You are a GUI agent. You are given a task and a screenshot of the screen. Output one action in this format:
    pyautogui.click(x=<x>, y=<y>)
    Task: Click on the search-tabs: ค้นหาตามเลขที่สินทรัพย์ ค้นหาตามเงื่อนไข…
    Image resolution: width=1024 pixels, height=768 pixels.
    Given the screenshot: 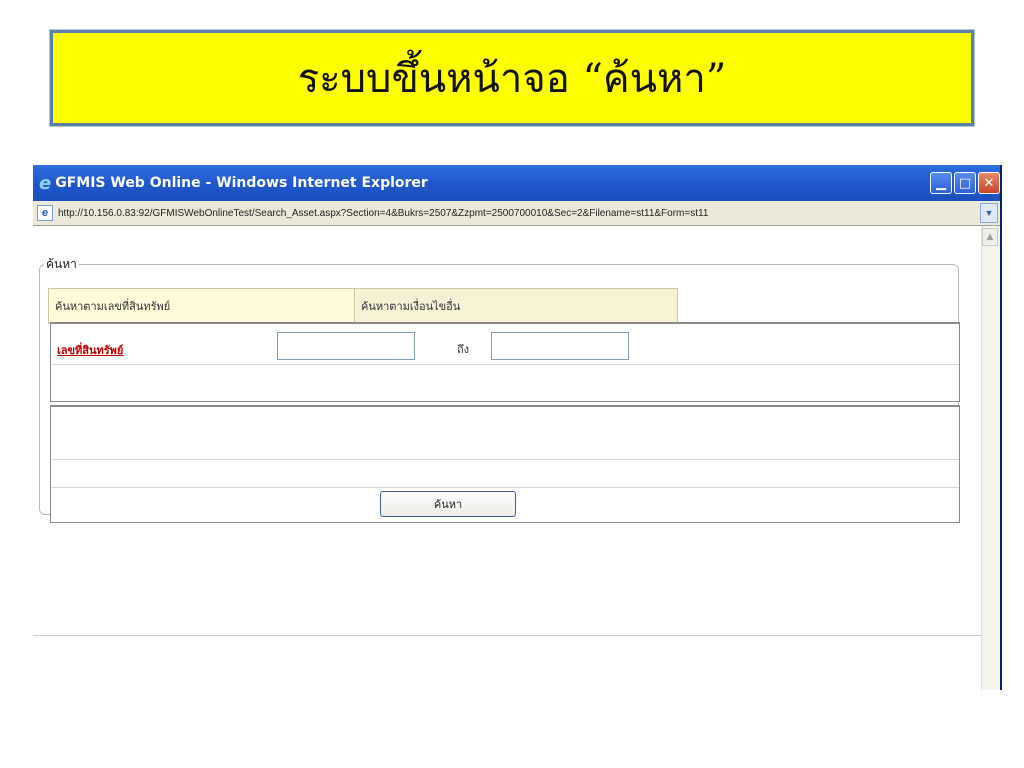 What is the action you would take?
    pyautogui.click(x=363, y=306)
    